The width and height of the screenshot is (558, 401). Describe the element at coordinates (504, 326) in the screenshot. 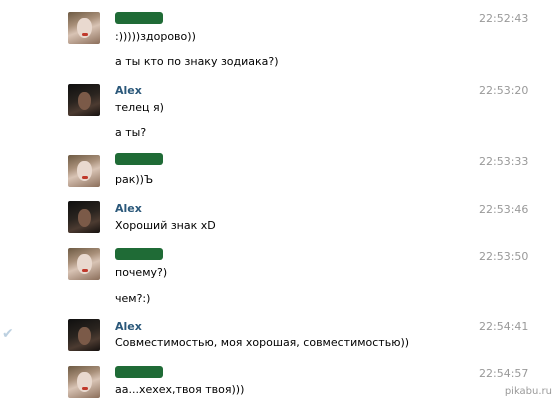

I see `message-time: 22:54:41` at that location.